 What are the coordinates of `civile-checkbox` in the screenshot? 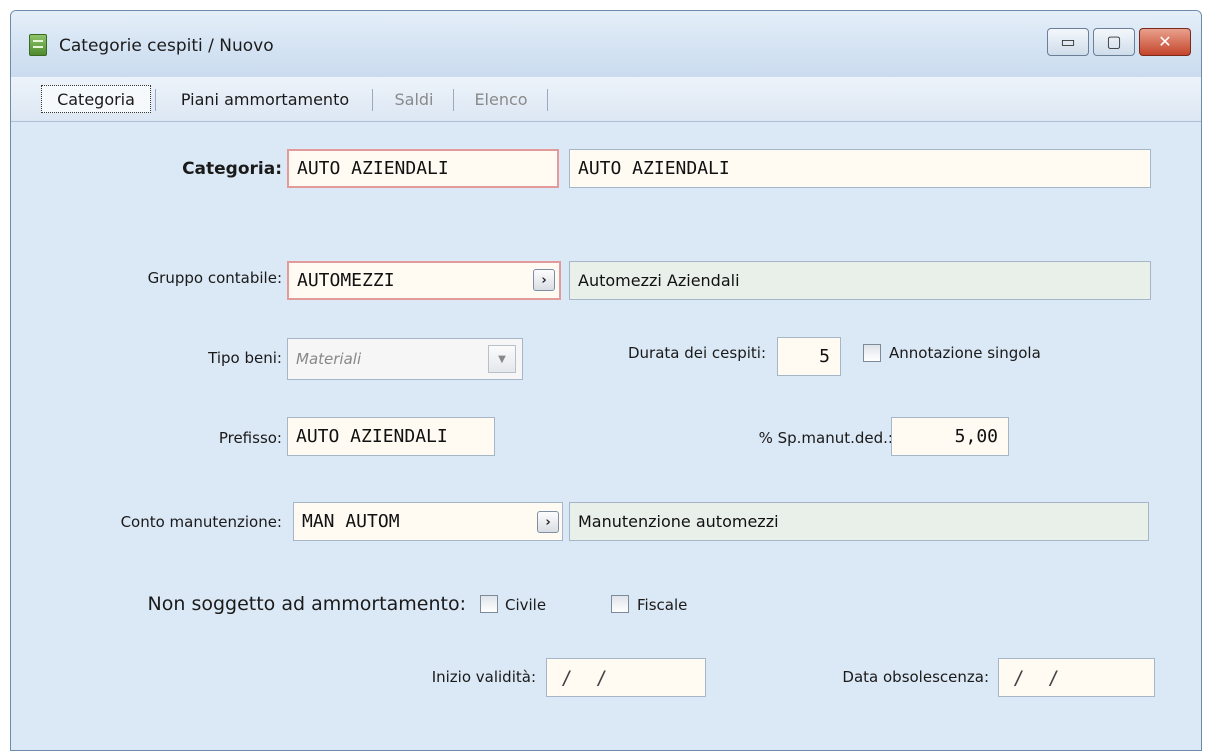 It's located at (489, 604).